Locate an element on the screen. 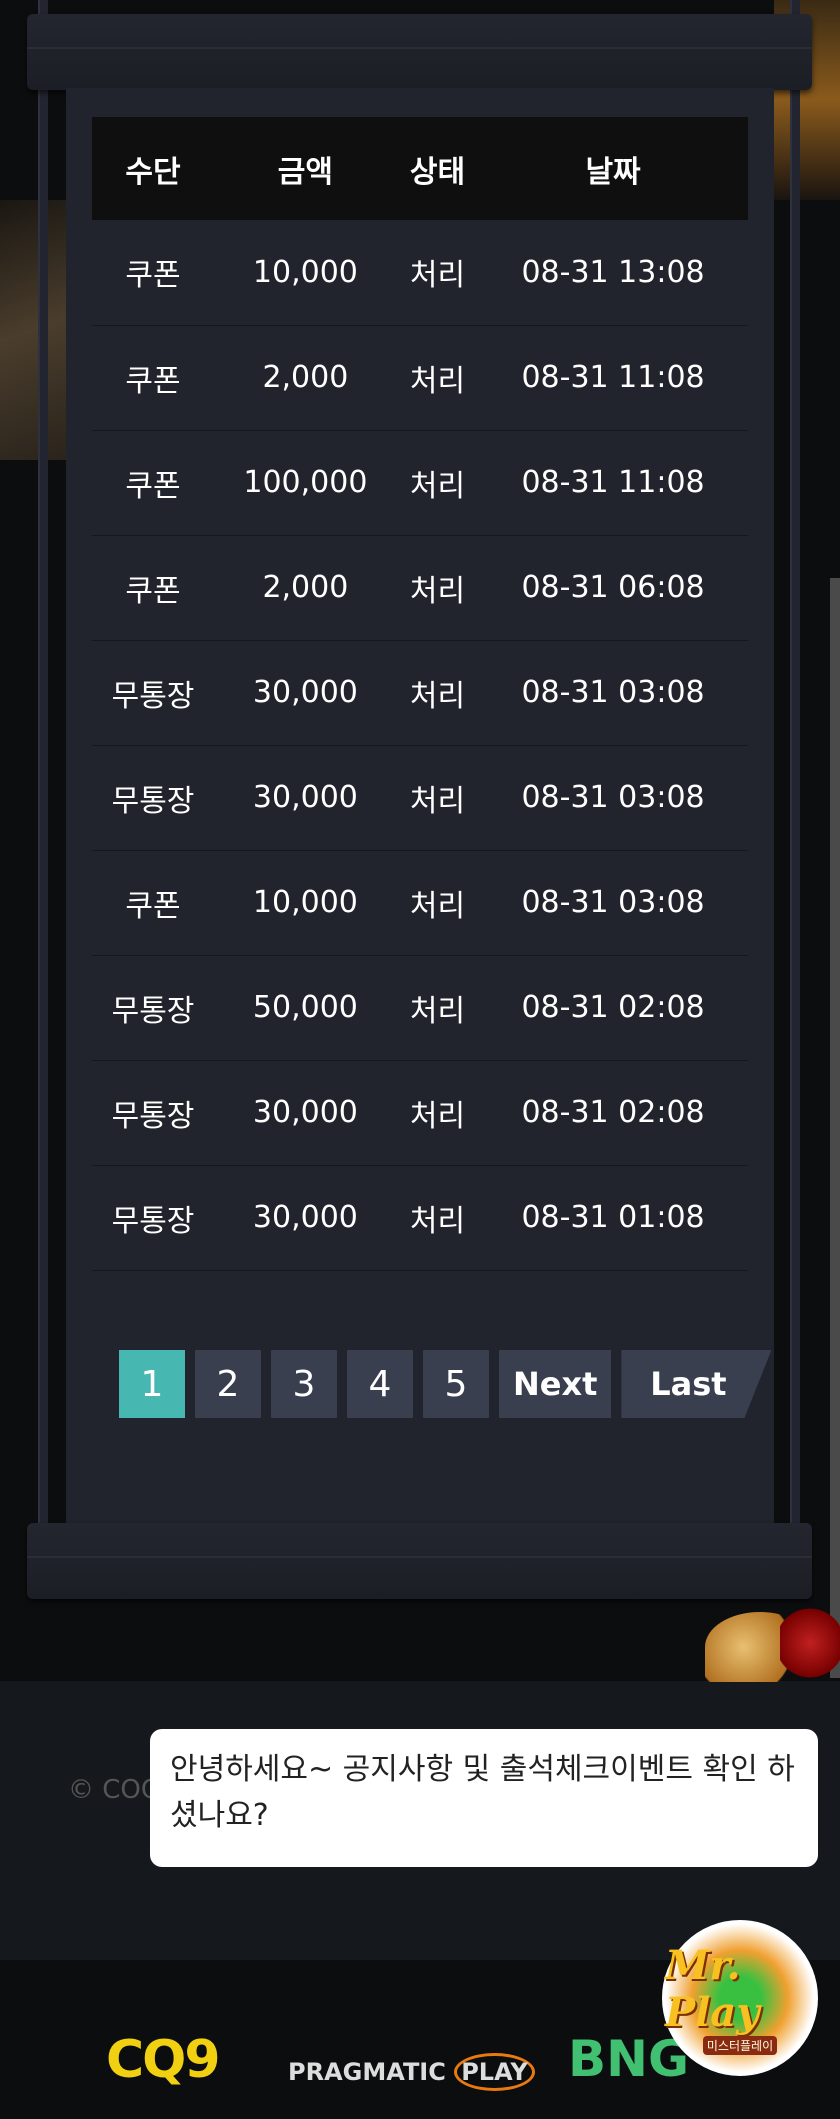 This screenshot has width=840, height=2119. header-method: 수단 is located at coordinates (153, 168).